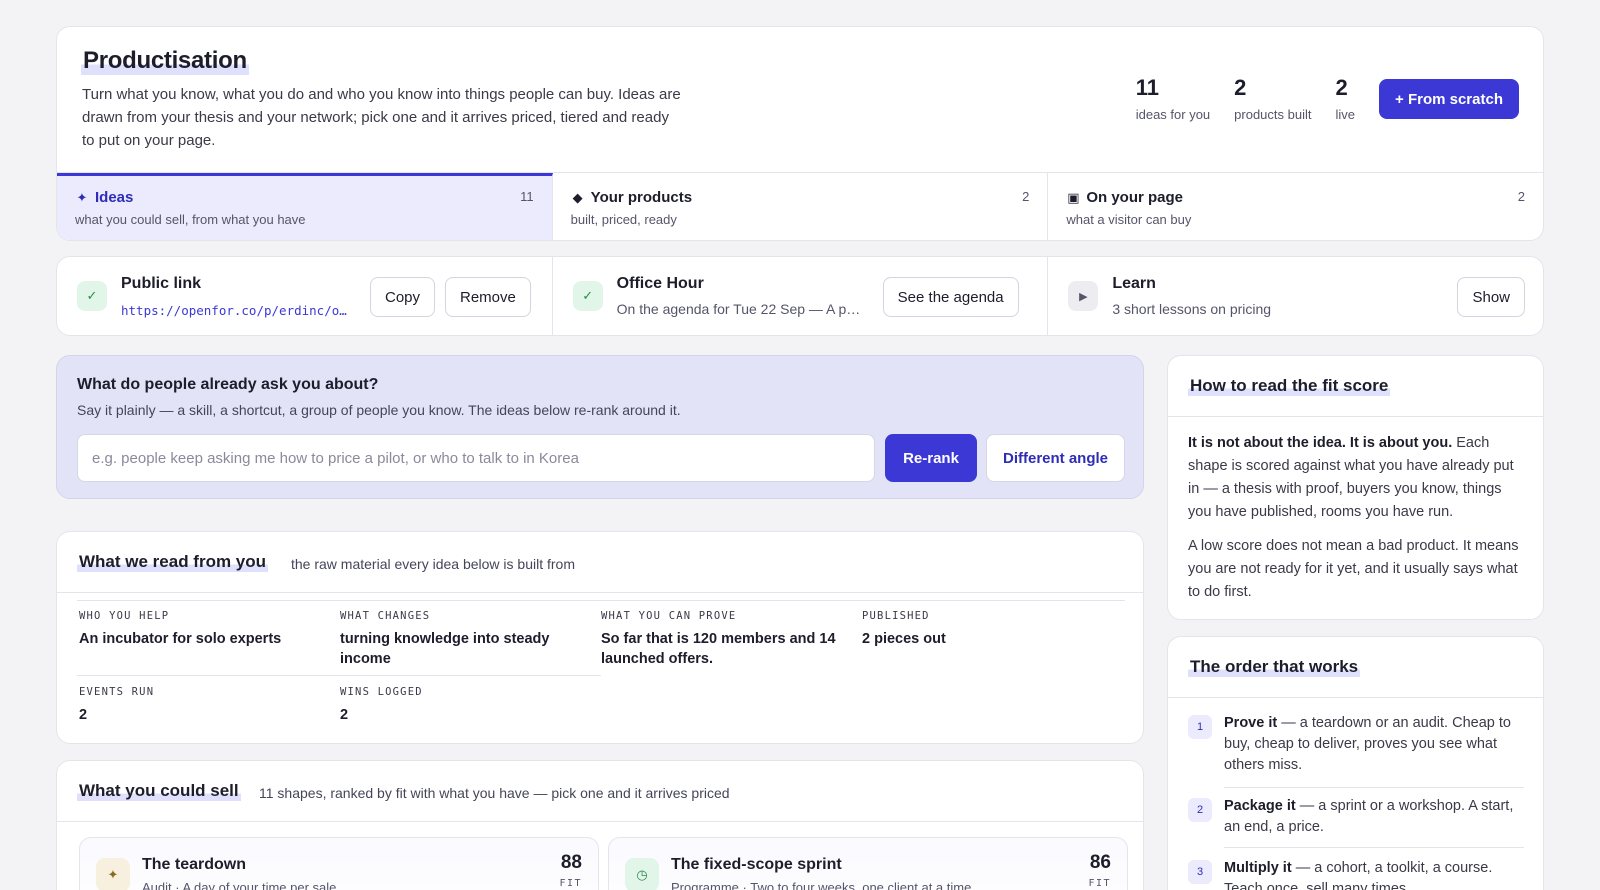 The image size is (1600, 890). What do you see at coordinates (1295, 296) in the screenshot?
I see `learn-cell: ▶ Learn 3 short lessons on pricing Show` at bounding box center [1295, 296].